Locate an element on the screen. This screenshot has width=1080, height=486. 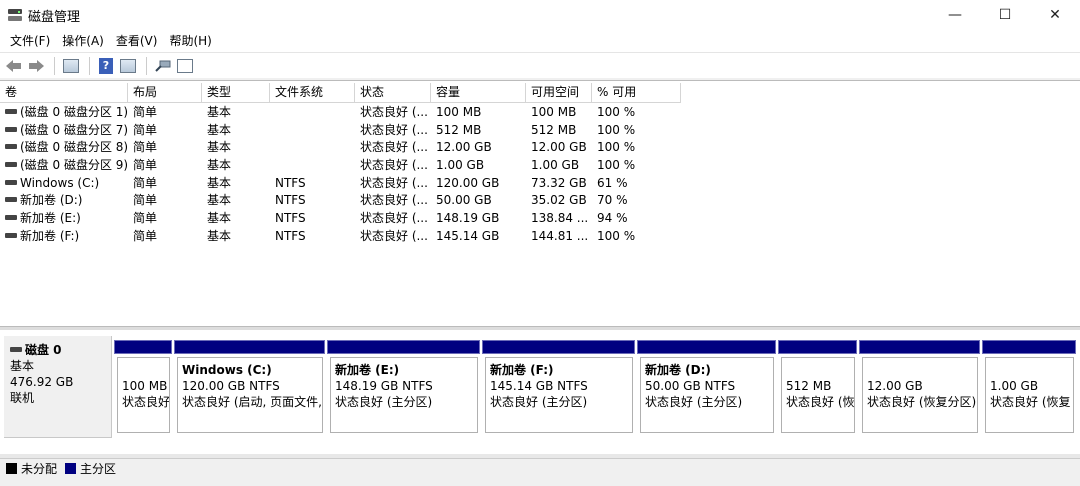
cell-free-space: 100 MB is located at coordinates (554, 112).